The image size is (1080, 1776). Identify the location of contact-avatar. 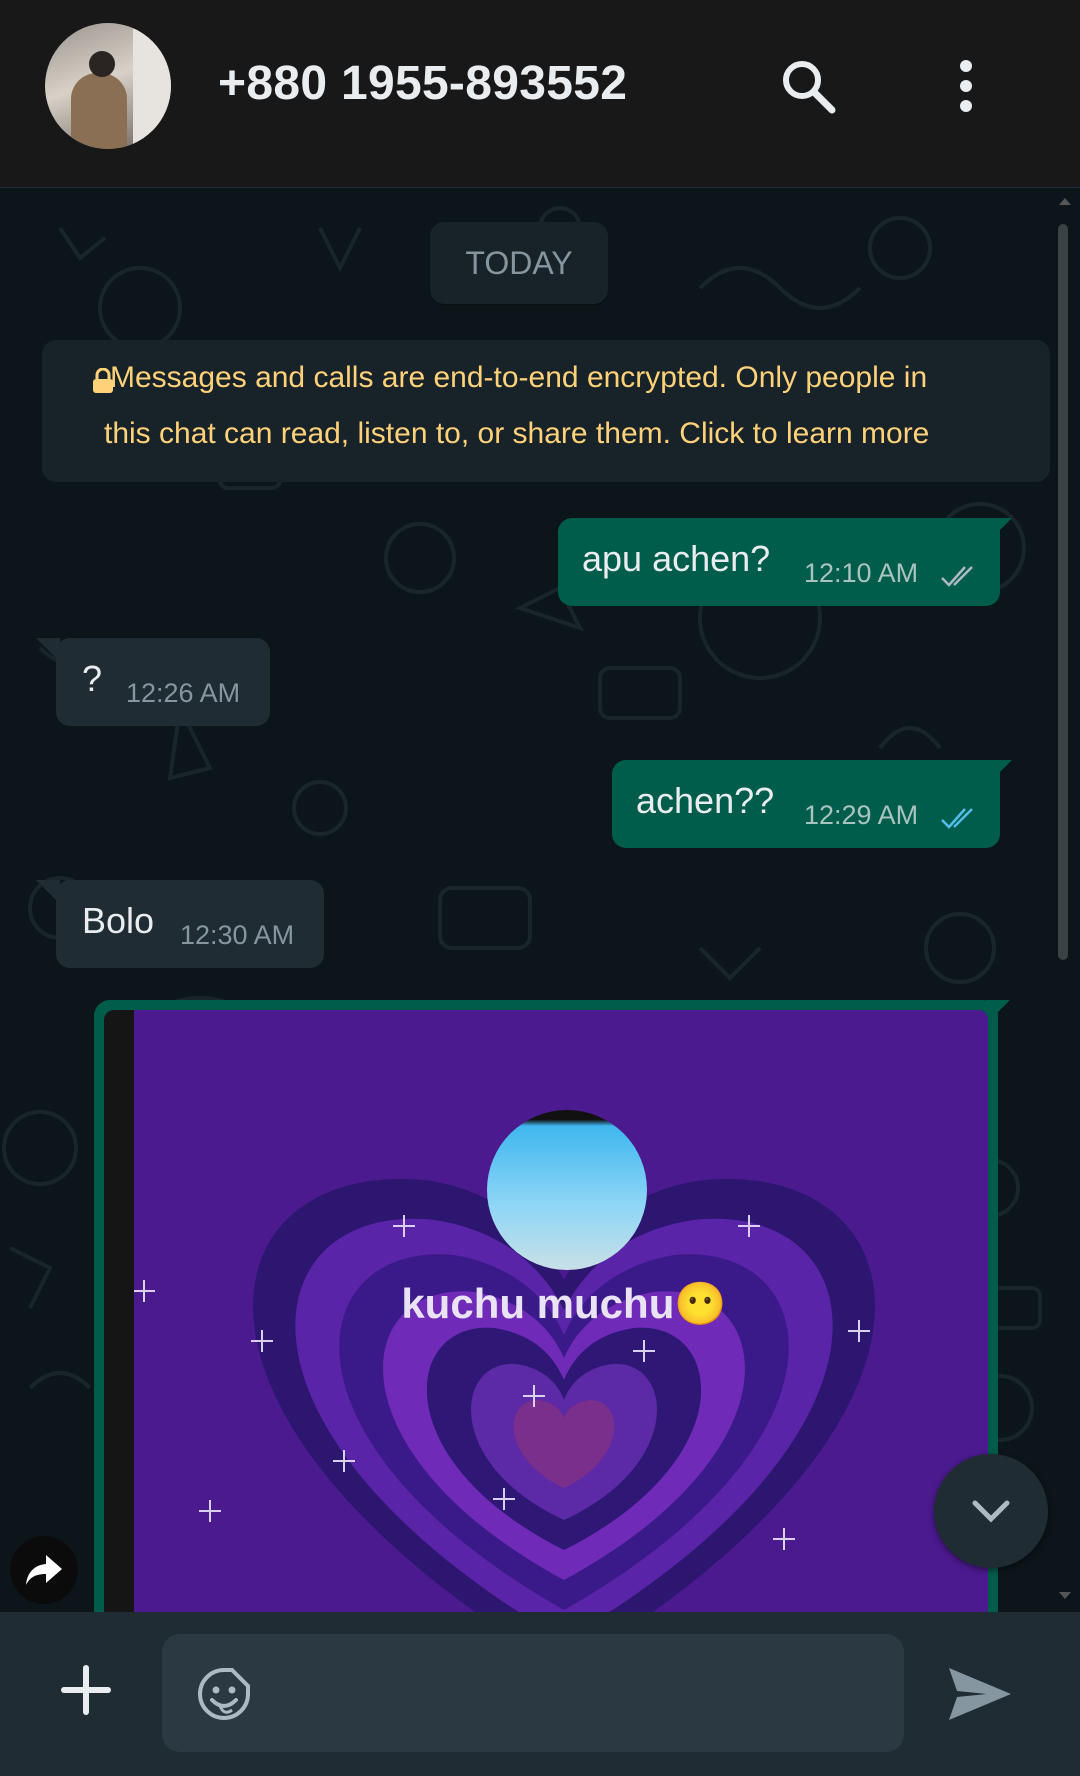
(108, 86).